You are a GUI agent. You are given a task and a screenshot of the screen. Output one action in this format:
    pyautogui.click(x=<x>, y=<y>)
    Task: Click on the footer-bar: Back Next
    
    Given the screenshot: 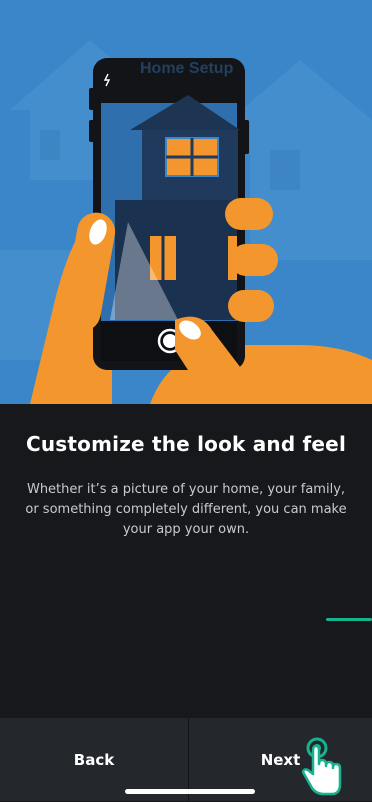 What is the action you would take?
    pyautogui.click(x=186, y=759)
    